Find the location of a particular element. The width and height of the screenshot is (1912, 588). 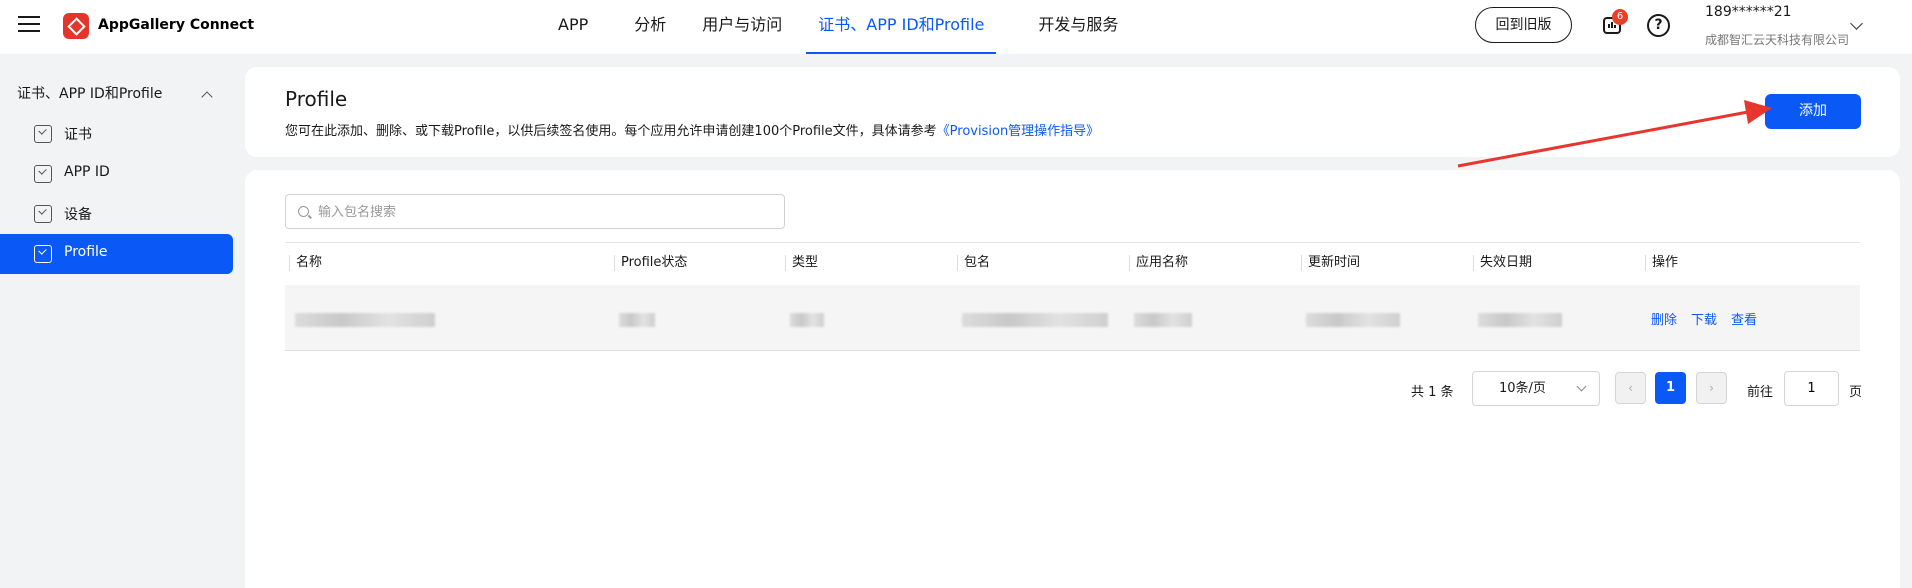

certificate-icon is located at coordinates (43, 134).